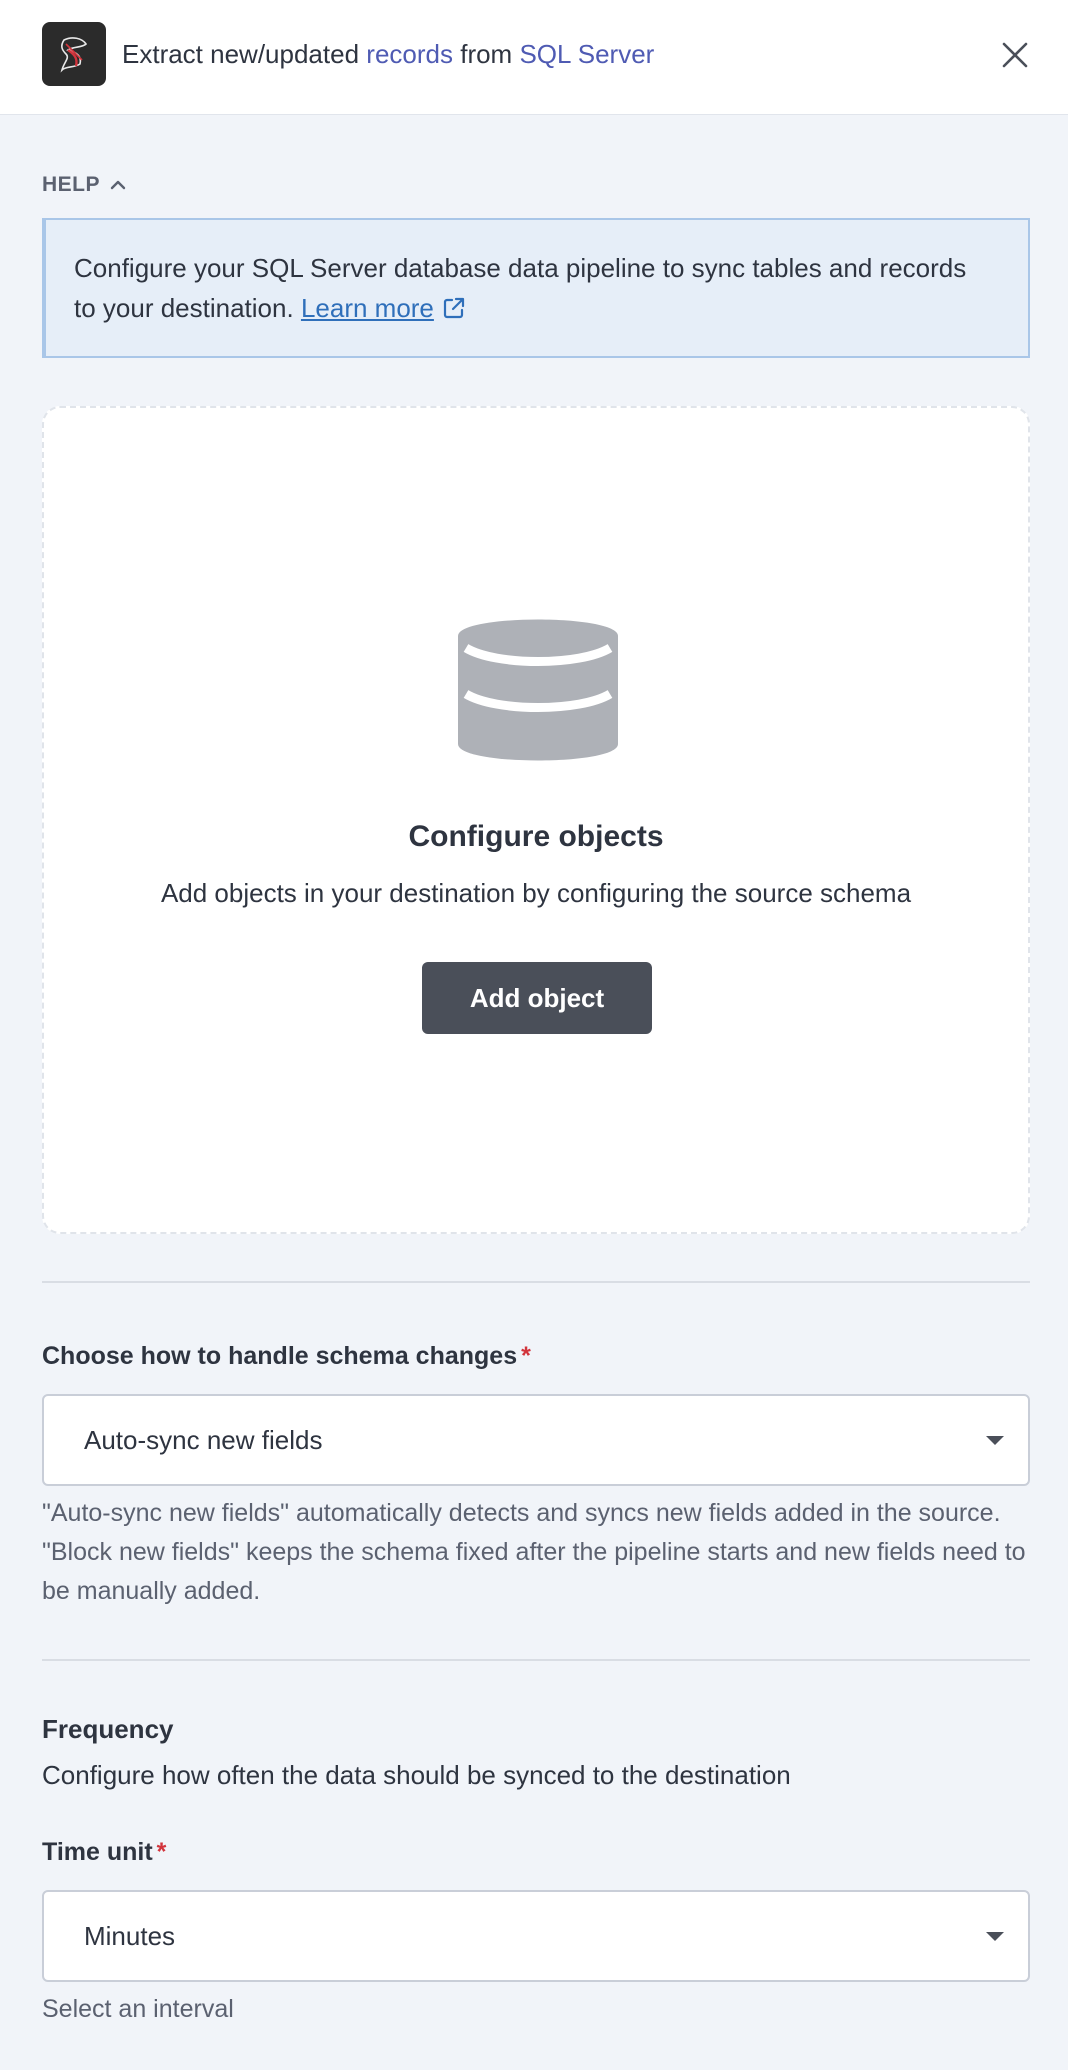  I want to click on sql-server-logo-icon, so click(74, 55).